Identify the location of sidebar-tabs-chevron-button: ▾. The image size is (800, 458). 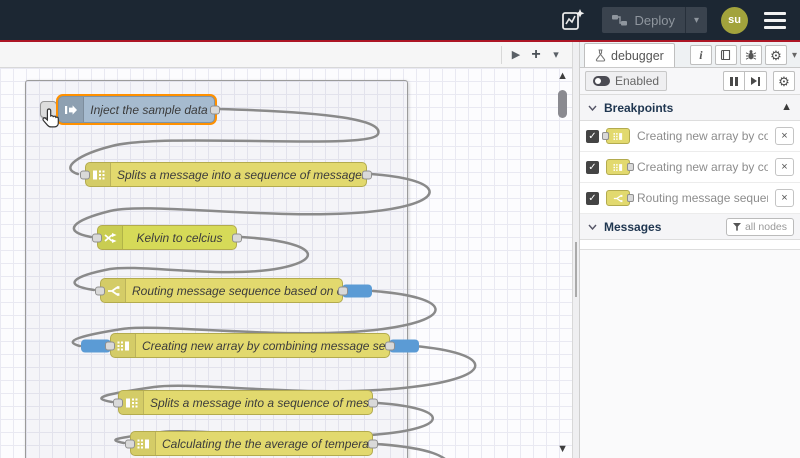
(794, 55).